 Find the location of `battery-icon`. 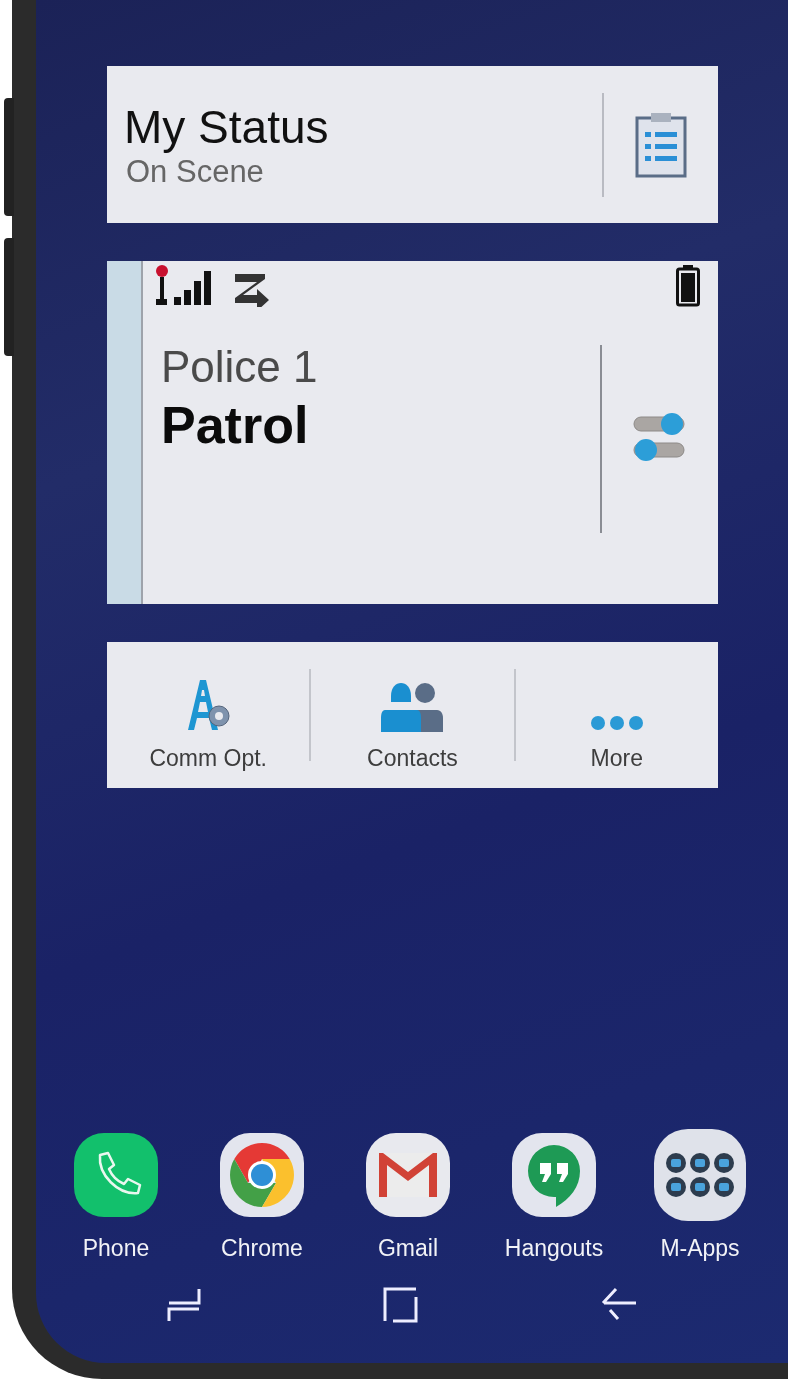

battery-icon is located at coordinates (688, 286).